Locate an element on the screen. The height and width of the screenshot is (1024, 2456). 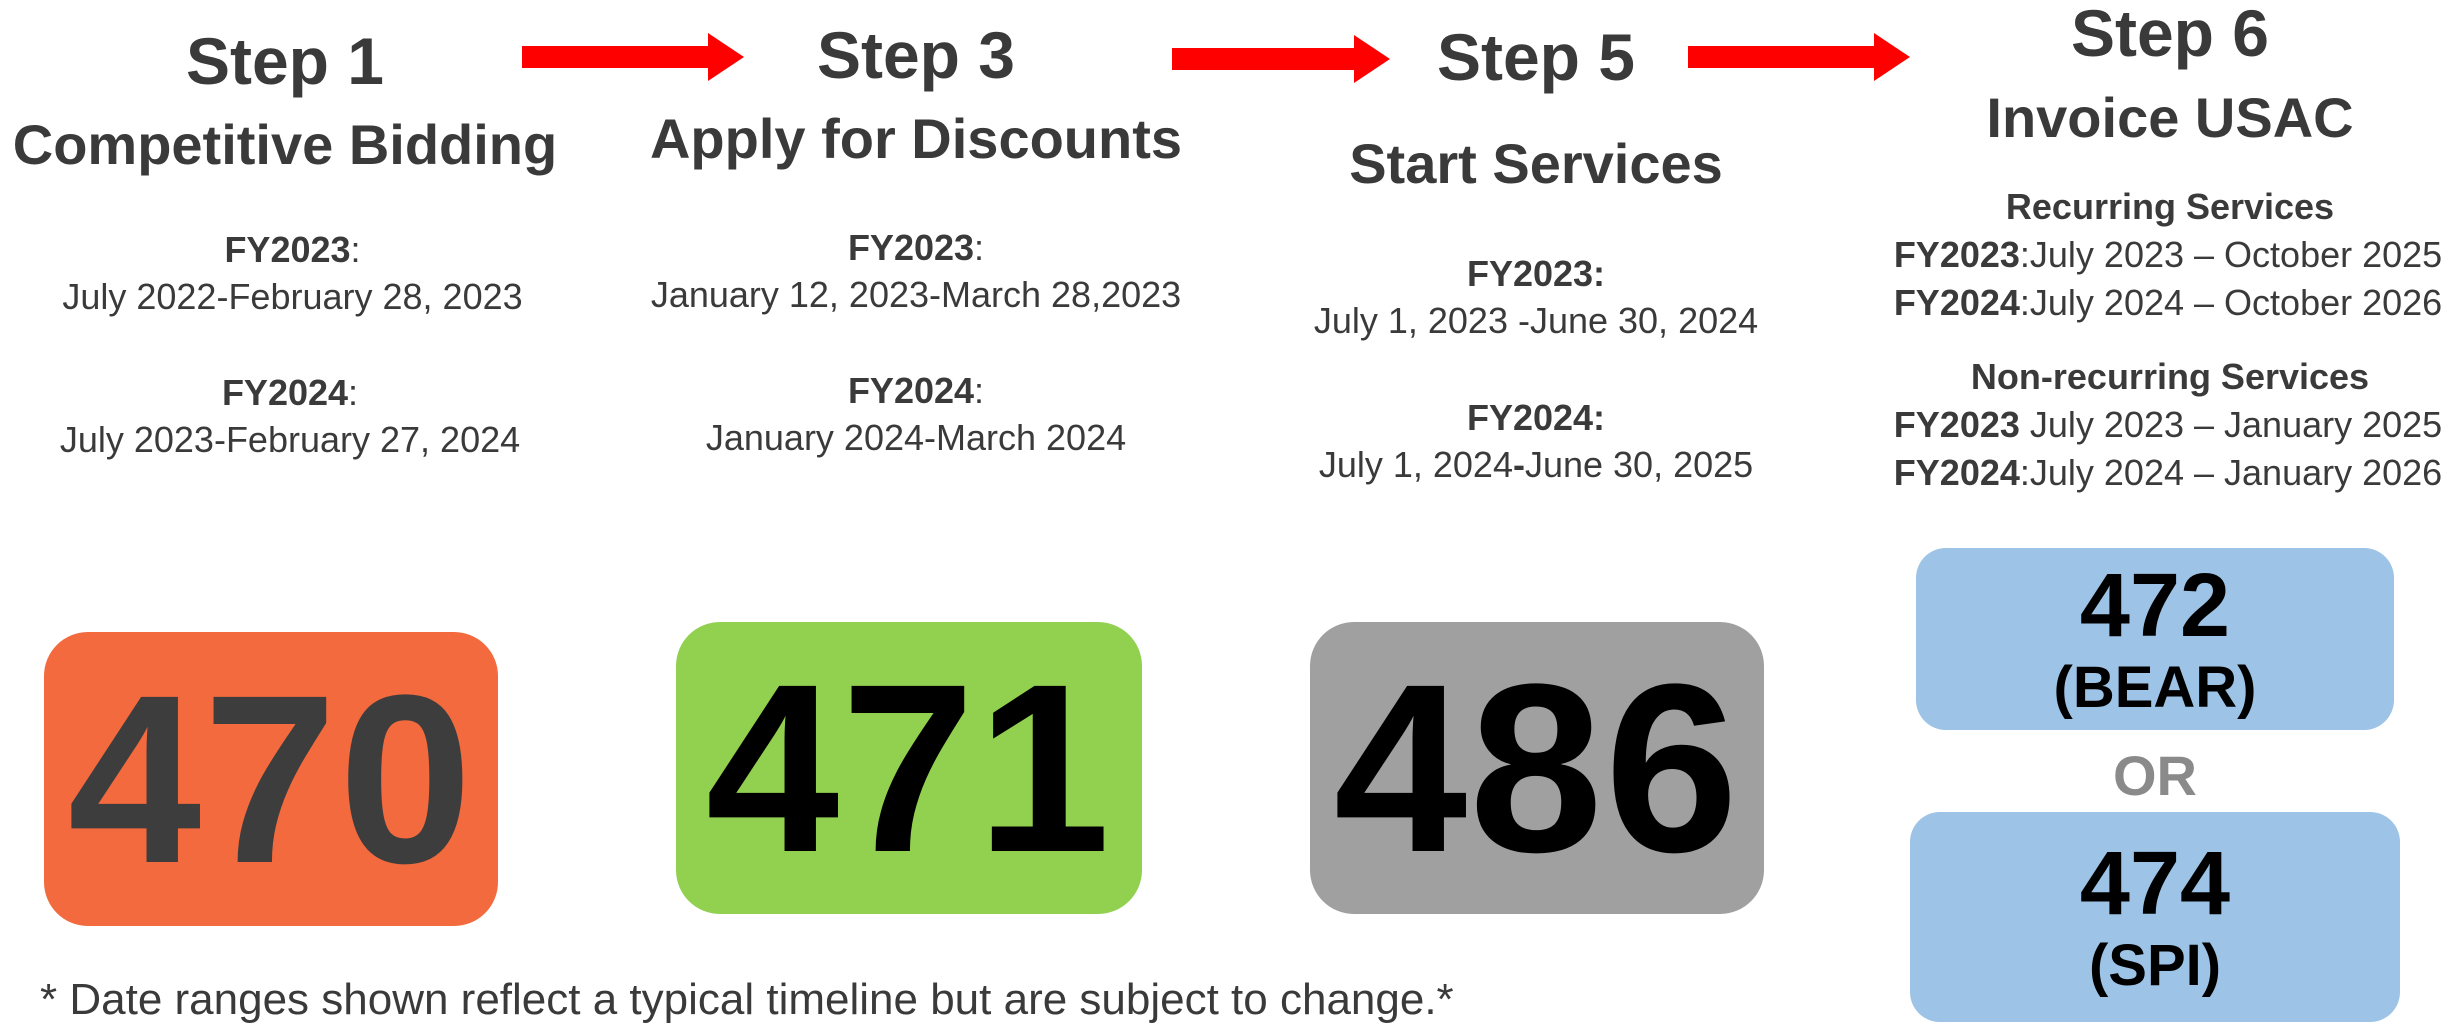
fy2024-range-start: July 1, 2024 is located at coordinates (1415, 464).